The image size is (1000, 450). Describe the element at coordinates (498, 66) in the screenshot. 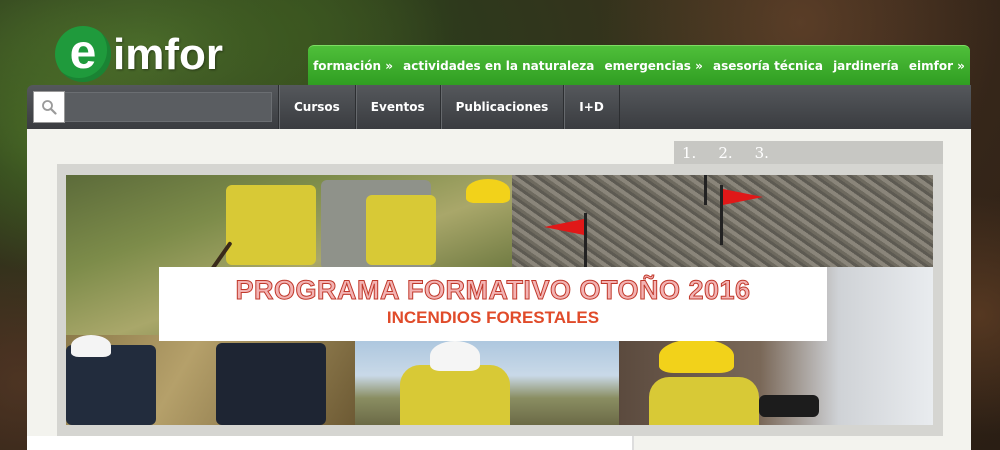

I see `nav-item-actividades: actividades en la naturaleza` at that location.